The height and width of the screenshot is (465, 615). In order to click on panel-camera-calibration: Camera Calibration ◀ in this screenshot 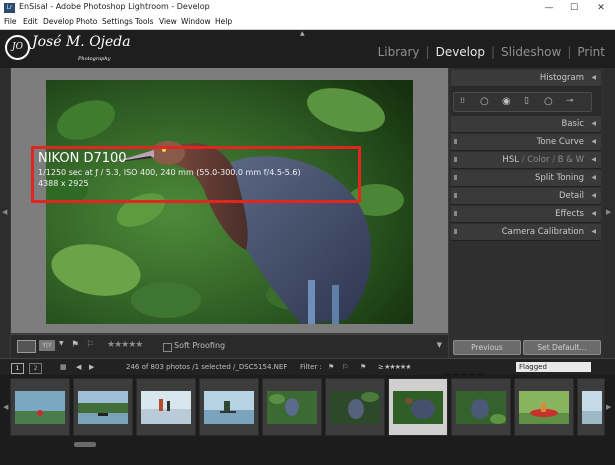, I will do `click(526, 232)`.